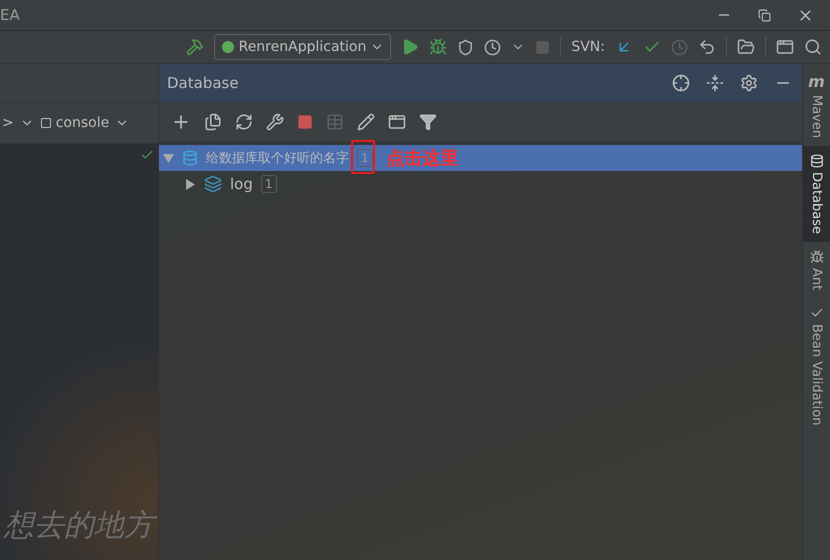  I want to click on side-tab: Ant, so click(816, 270).